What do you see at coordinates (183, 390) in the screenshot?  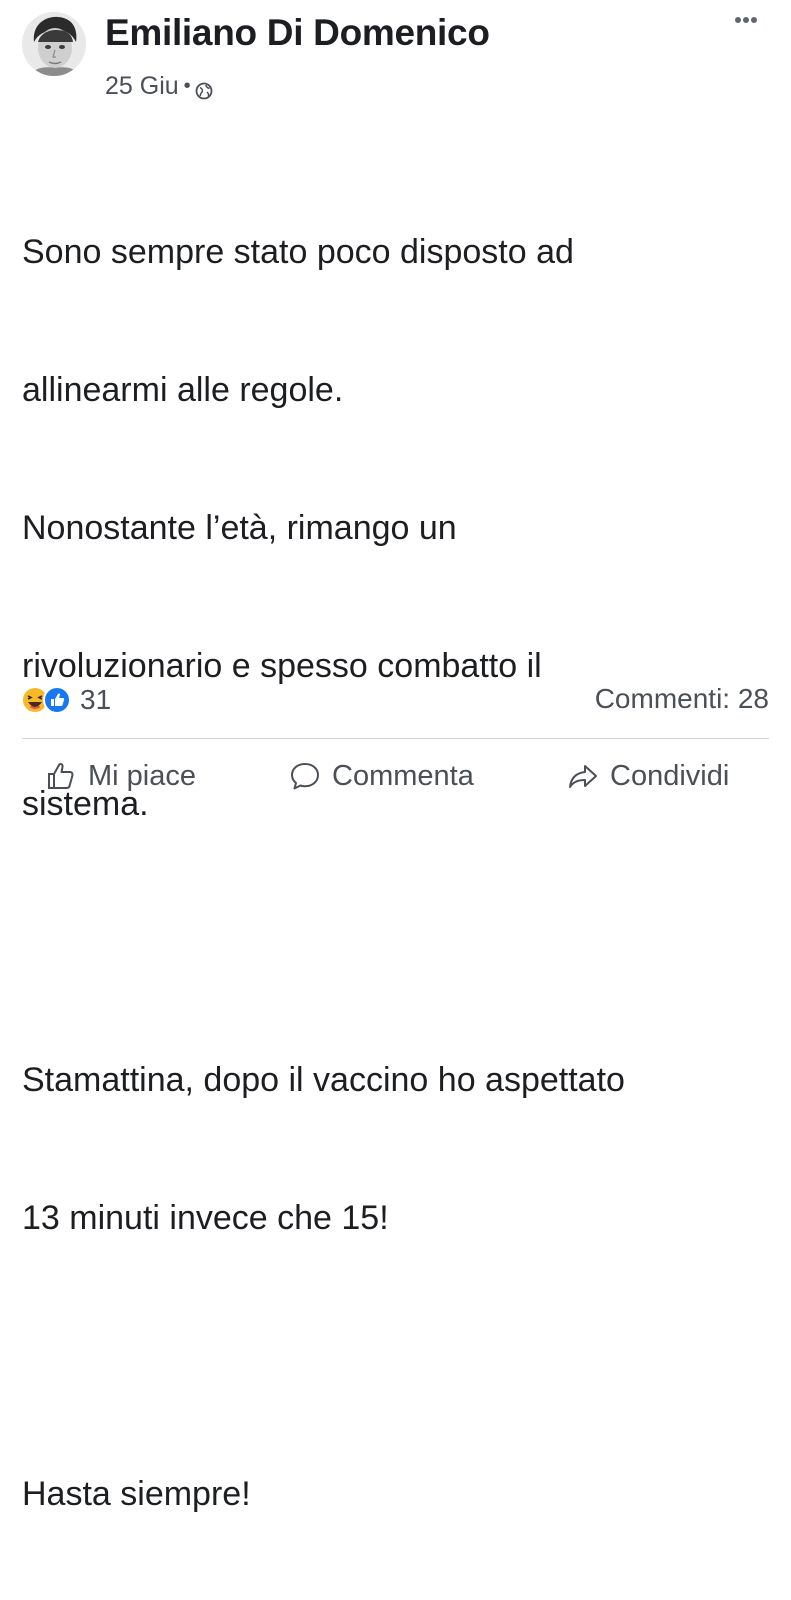 I see `post-text-line: allinearmi alle regole.` at bounding box center [183, 390].